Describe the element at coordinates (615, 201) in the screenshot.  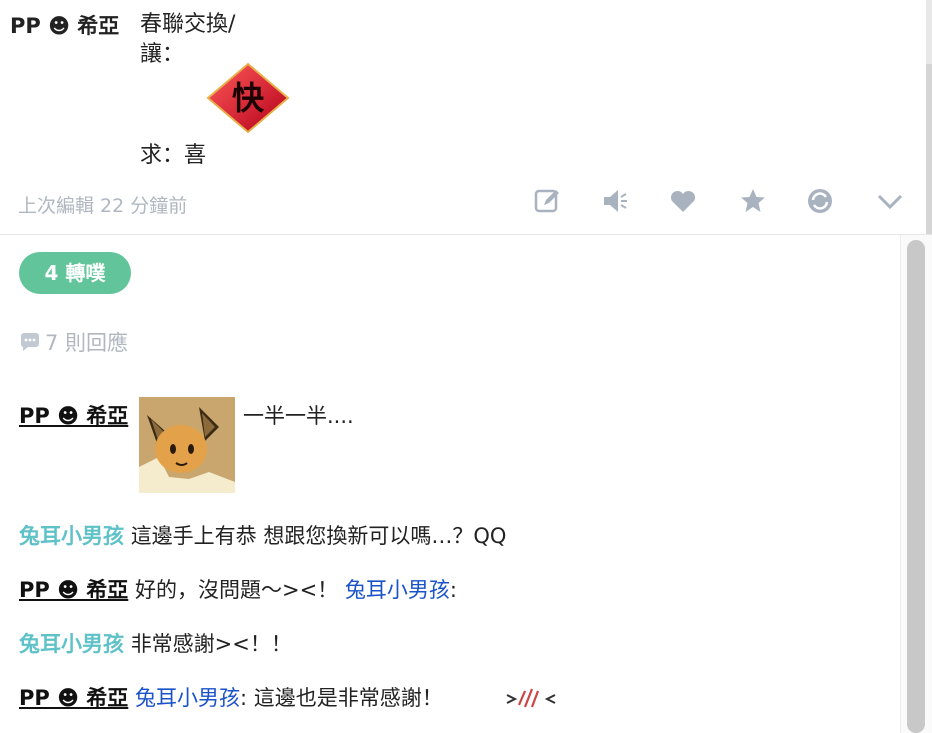
I see `mute-icon` at that location.